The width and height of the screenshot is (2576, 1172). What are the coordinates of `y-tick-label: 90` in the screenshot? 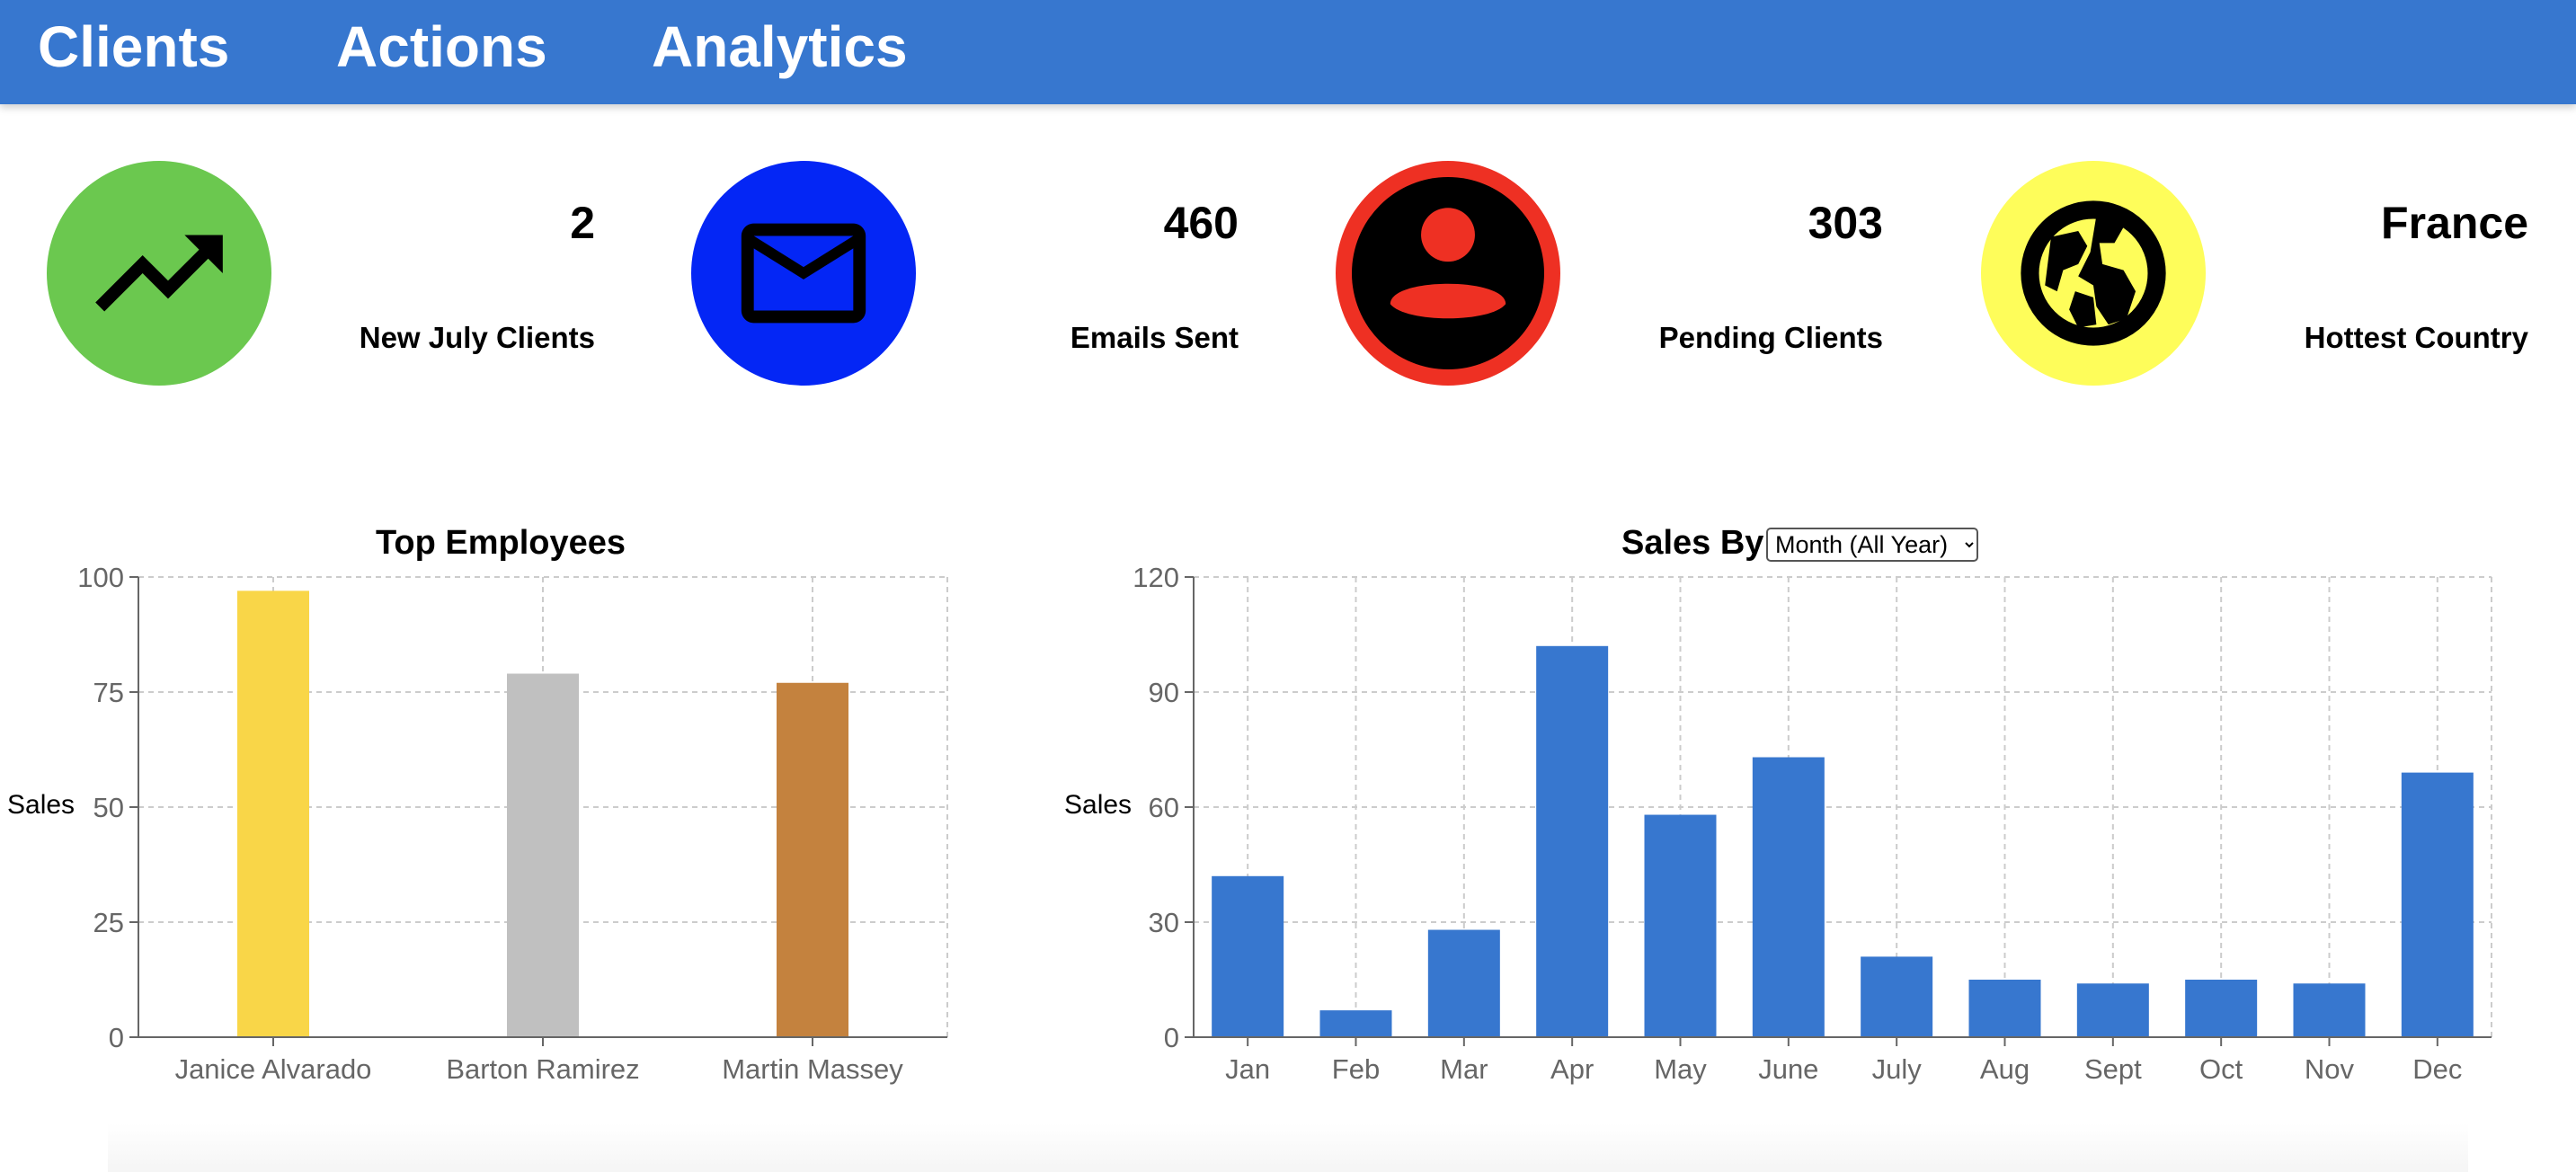 It's located at (1164, 692).